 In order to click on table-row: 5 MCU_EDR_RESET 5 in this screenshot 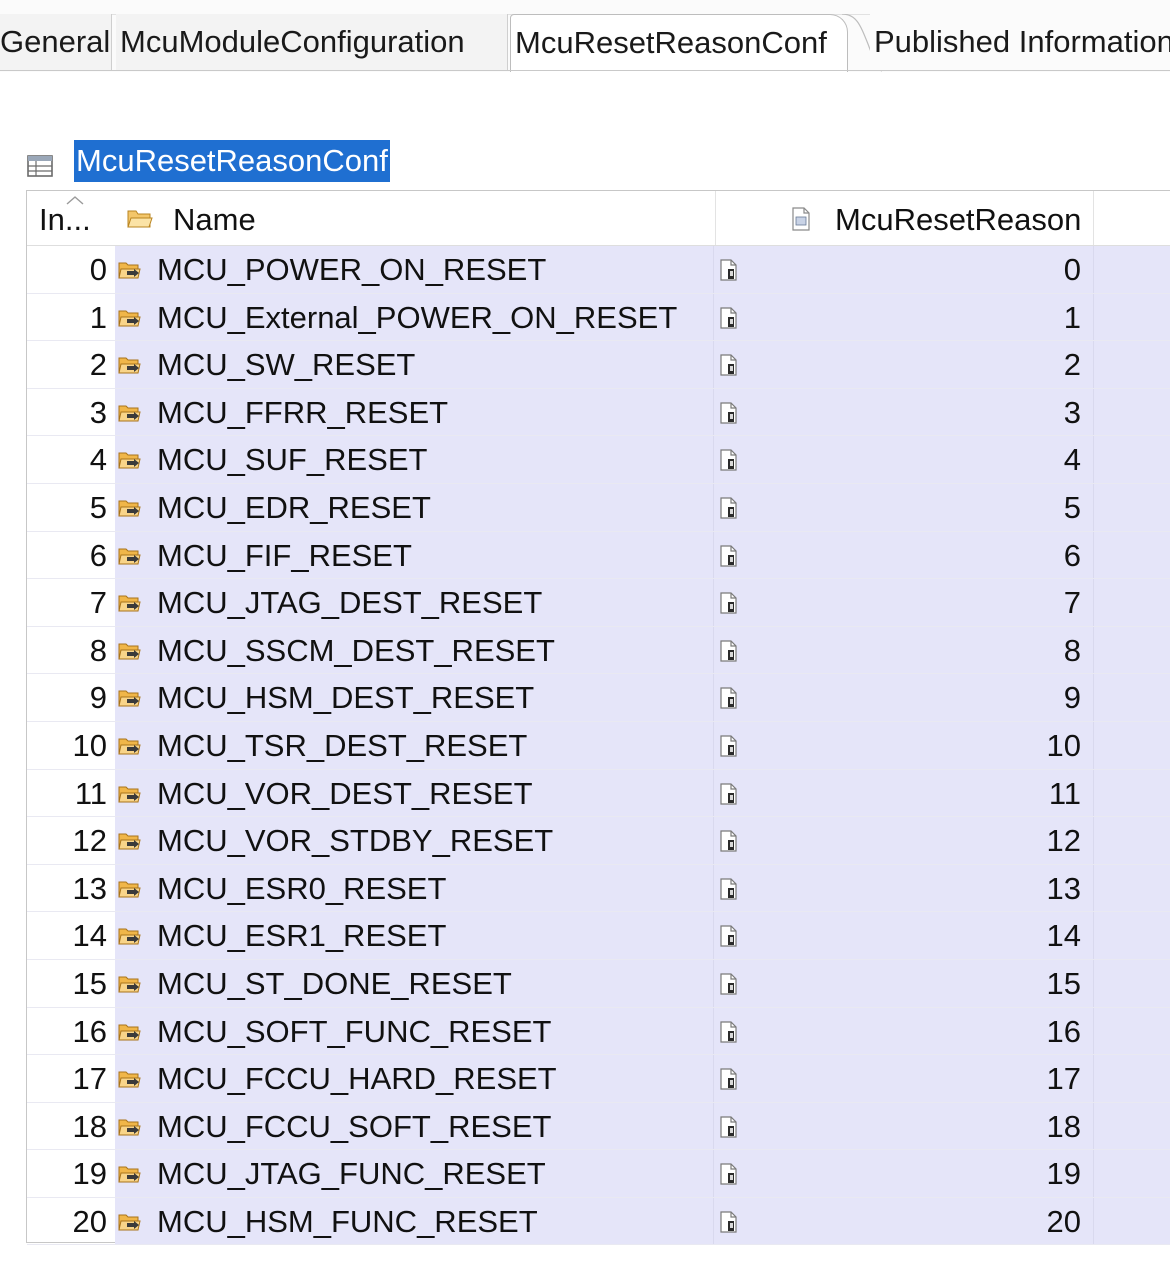, I will do `click(598, 507)`.